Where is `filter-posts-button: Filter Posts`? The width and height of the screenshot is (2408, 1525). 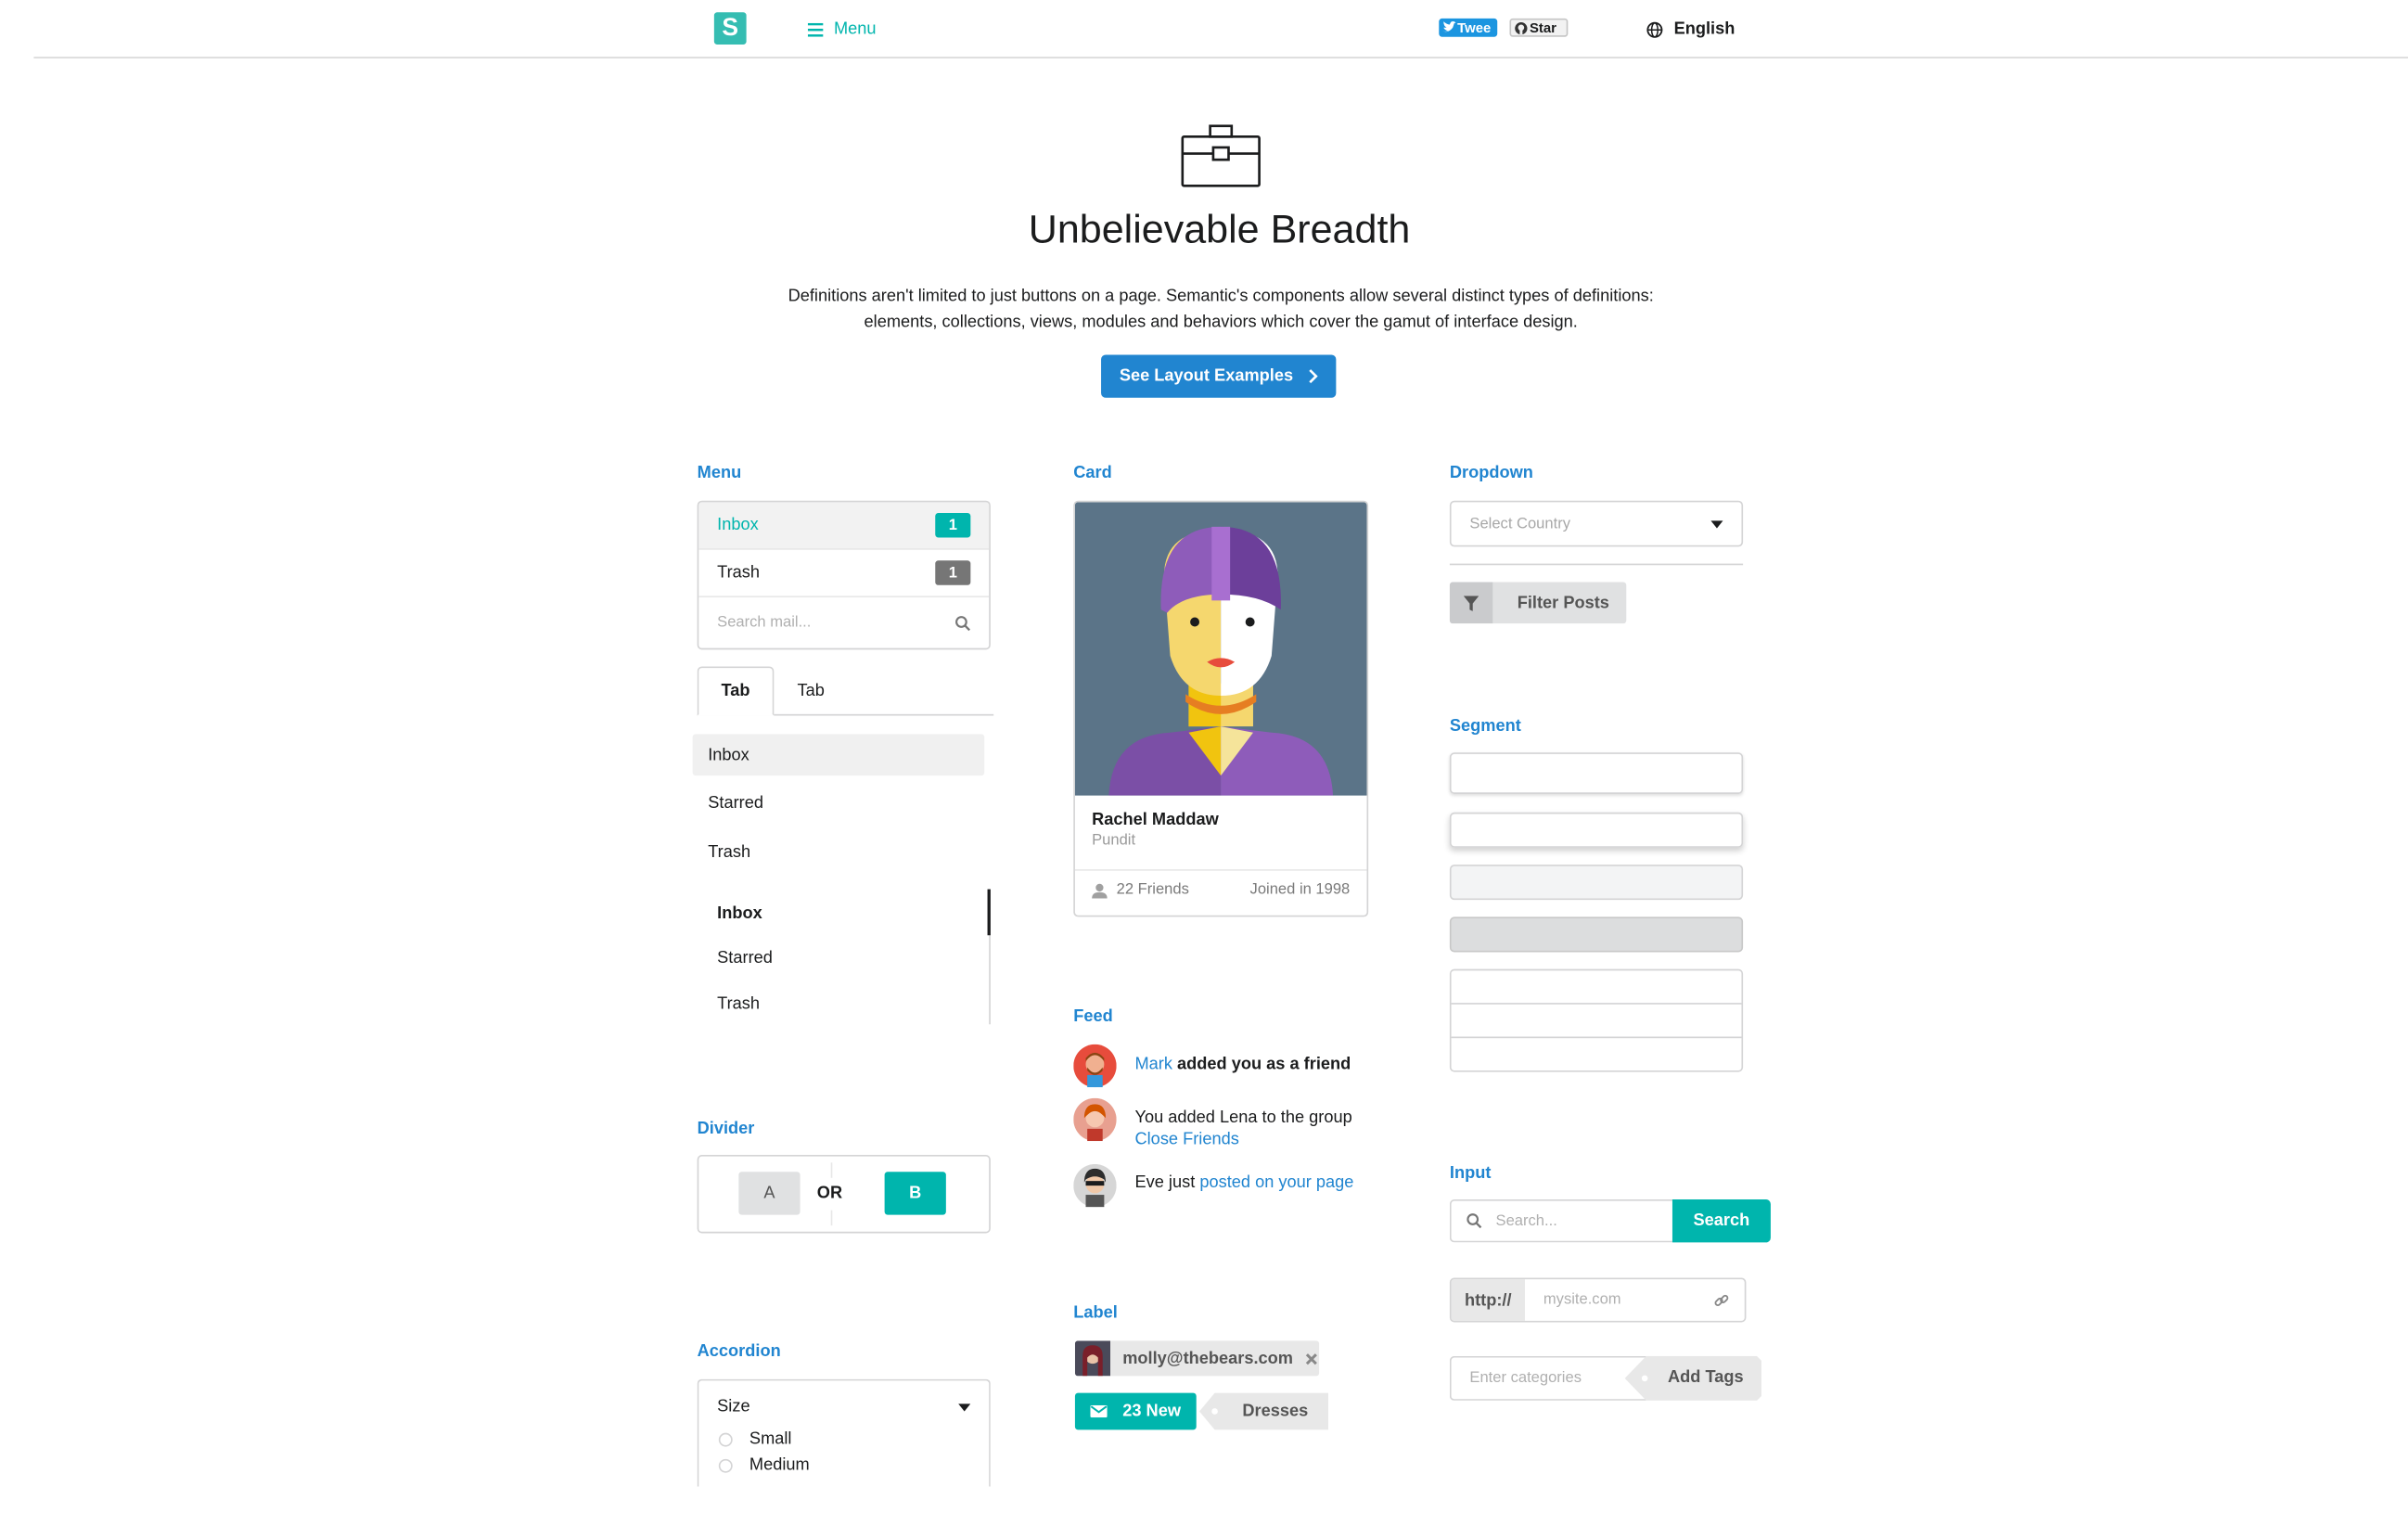 filter-posts-button: Filter Posts is located at coordinates (1538, 603).